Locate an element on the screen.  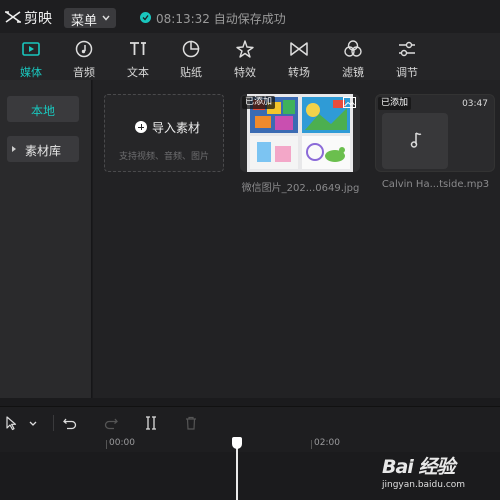
image-type-icon is located at coordinates (349, 102).